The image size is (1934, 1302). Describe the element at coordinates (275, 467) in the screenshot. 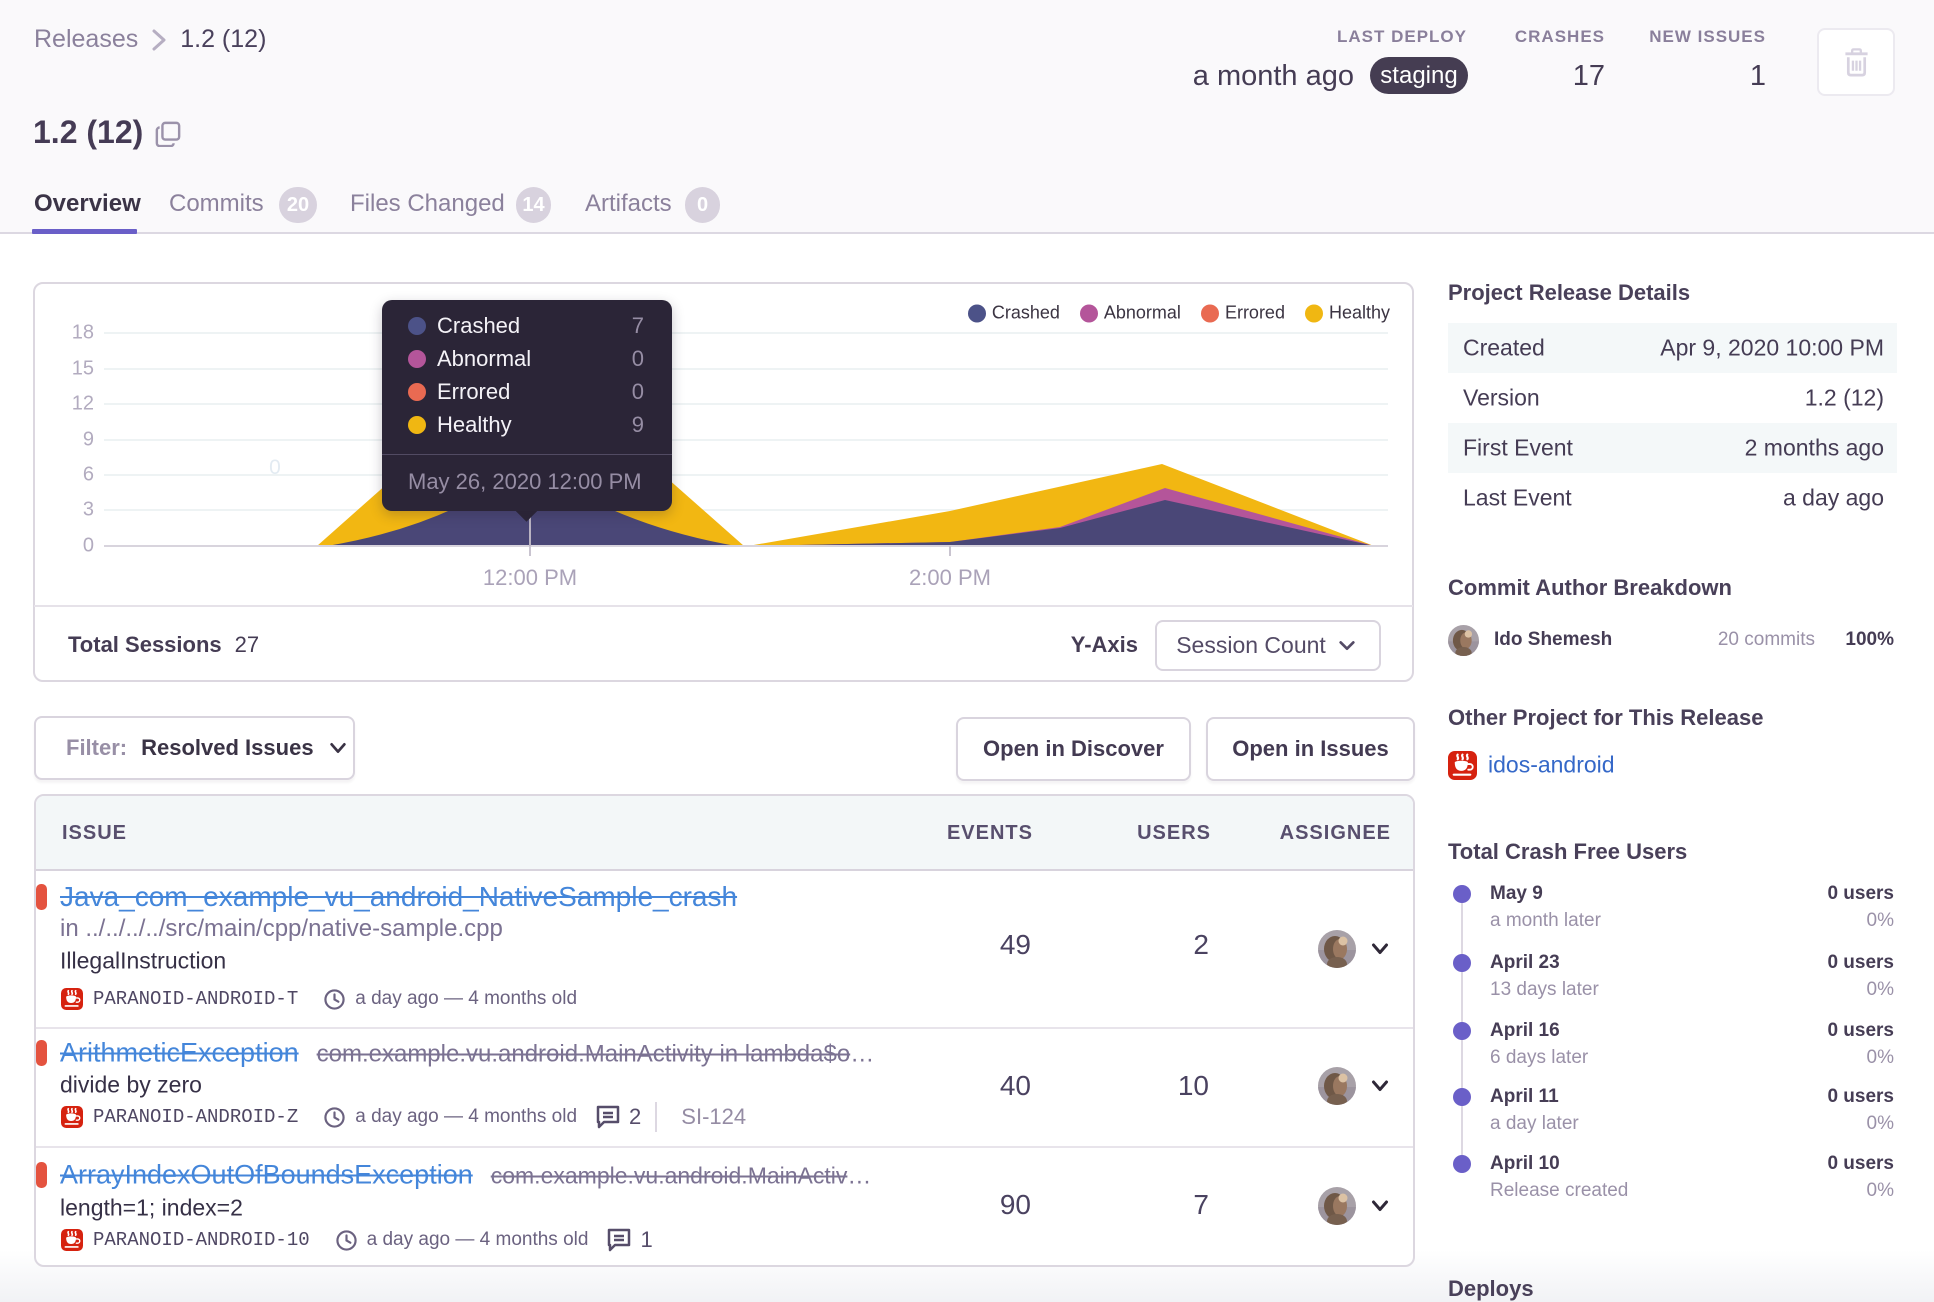

I see `svg-text: 0` at that location.